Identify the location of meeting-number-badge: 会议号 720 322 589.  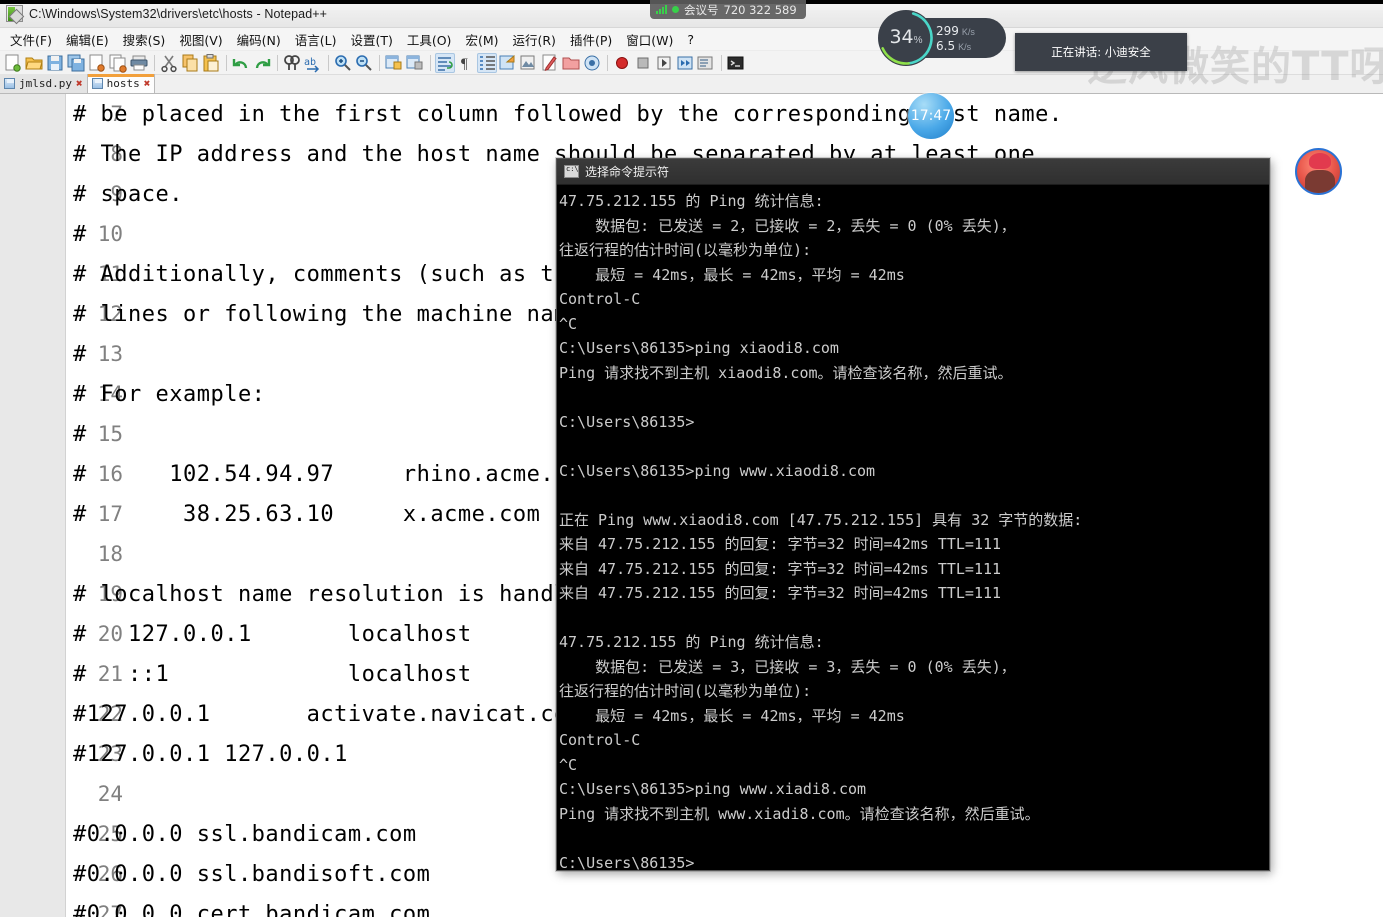
(728, 9).